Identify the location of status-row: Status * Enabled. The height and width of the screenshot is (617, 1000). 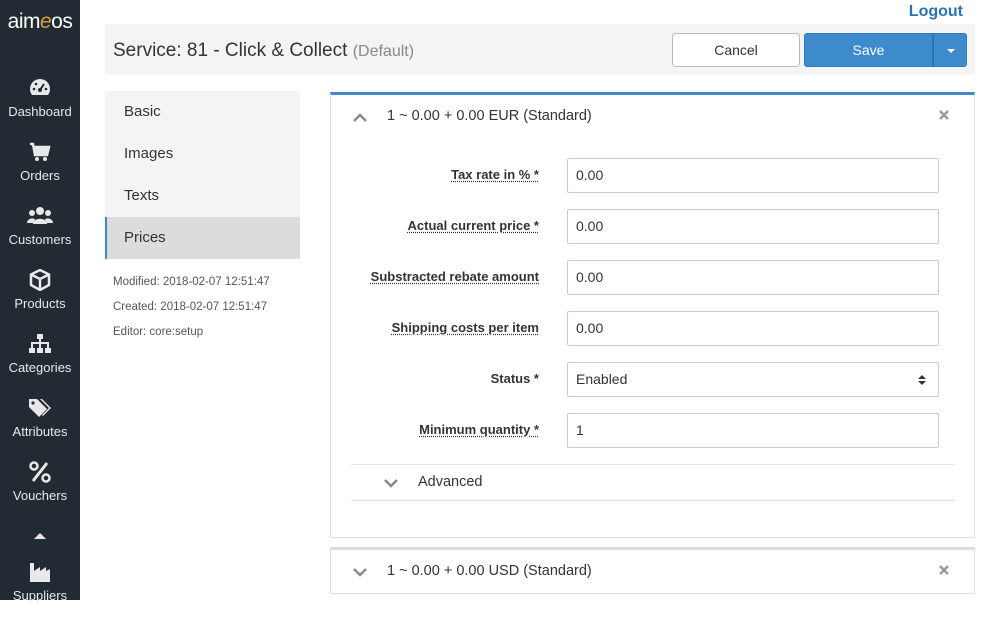
(653, 379).